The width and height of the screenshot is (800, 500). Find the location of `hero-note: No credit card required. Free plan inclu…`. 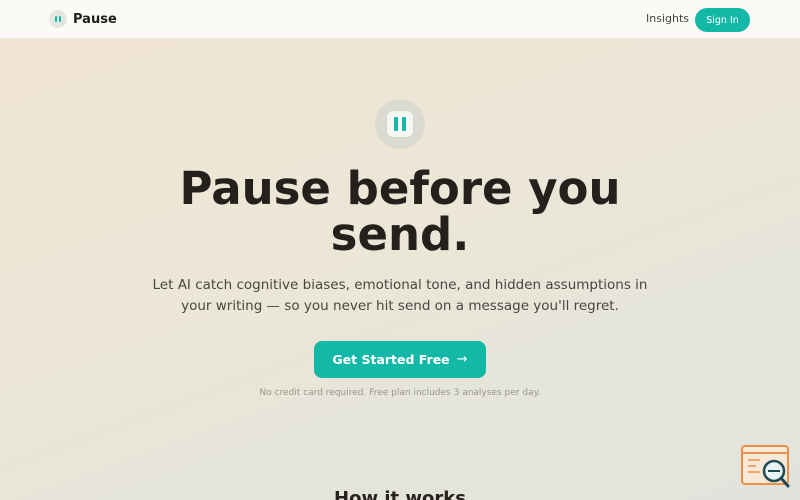

hero-note: No credit card required. Free plan inclu… is located at coordinates (400, 393).